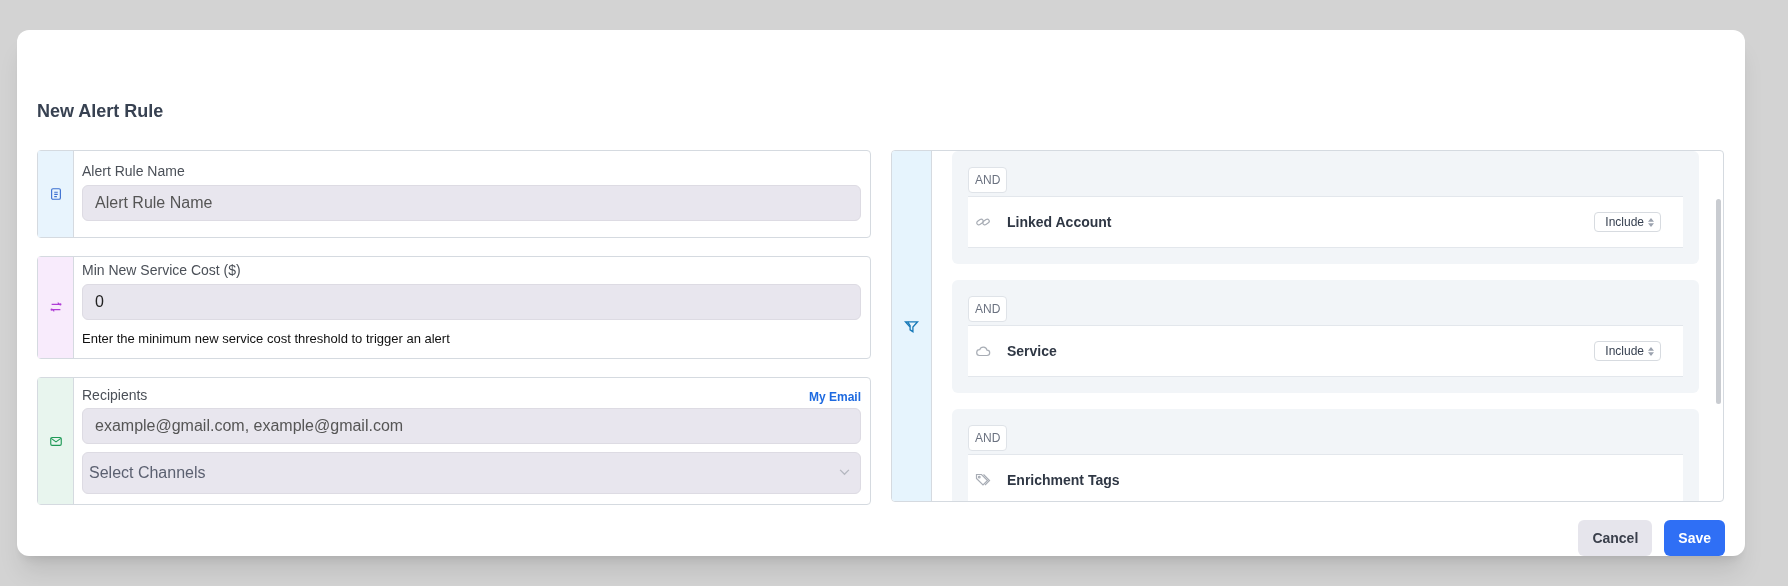  What do you see at coordinates (101, 111) in the screenshot?
I see `dialog-title: New Alert Rule` at bounding box center [101, 111].